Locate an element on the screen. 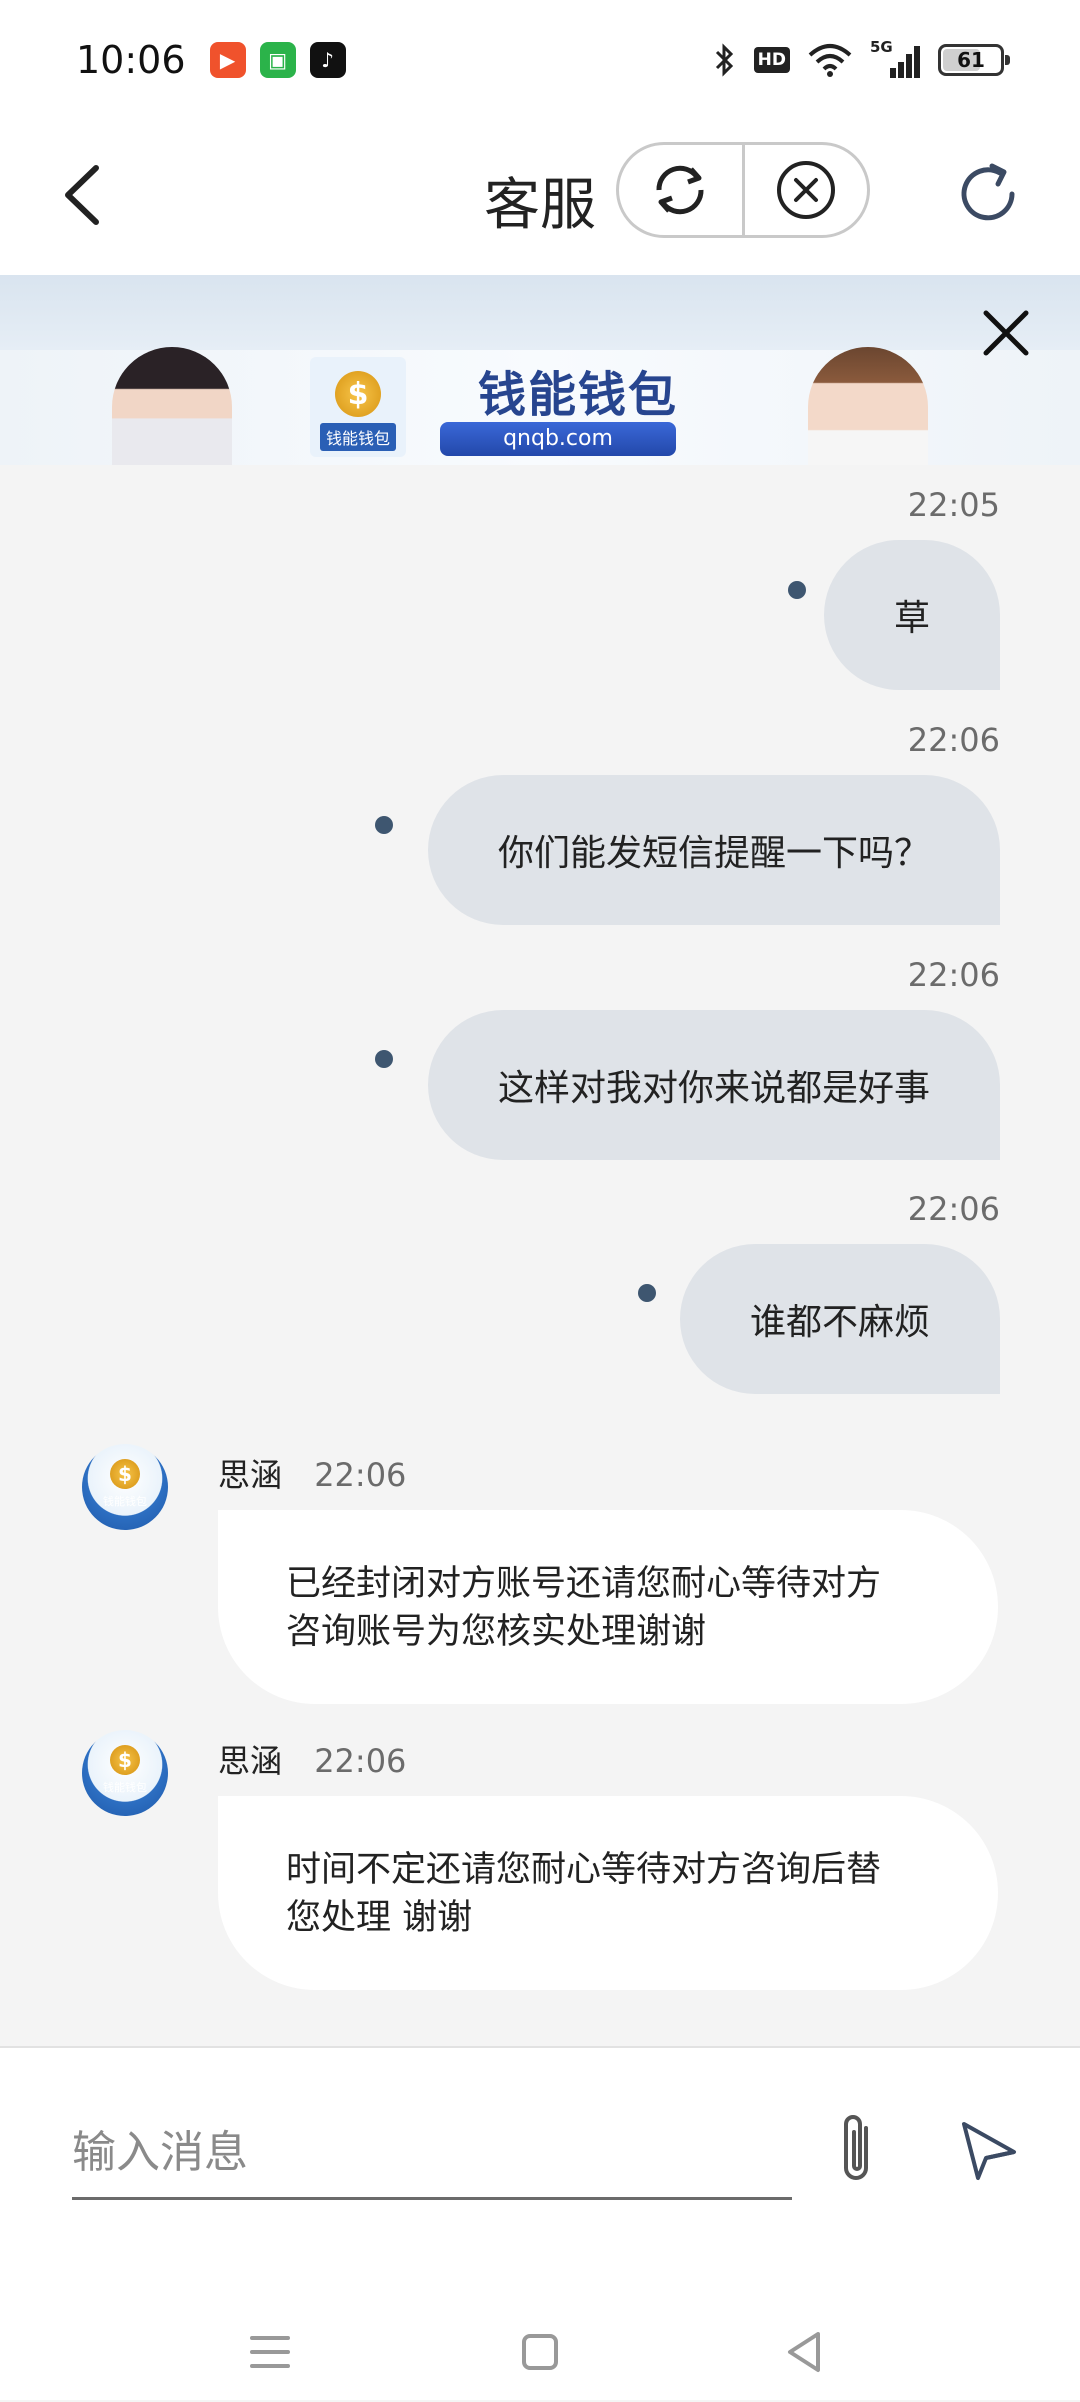  header-bar: 客服 is located at coordinates (540, 197).